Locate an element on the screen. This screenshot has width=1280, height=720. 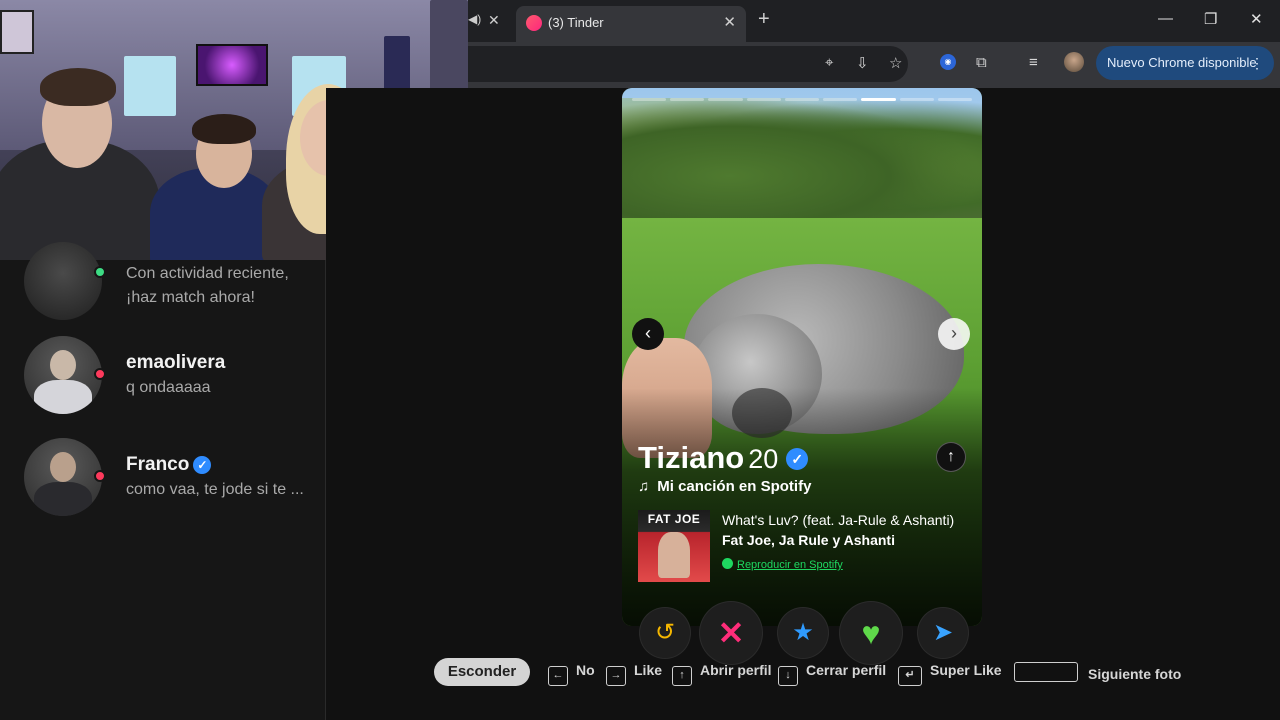
spotify-heading: ♫ Mi canción en Spotify is located at coordinates (724, 486).